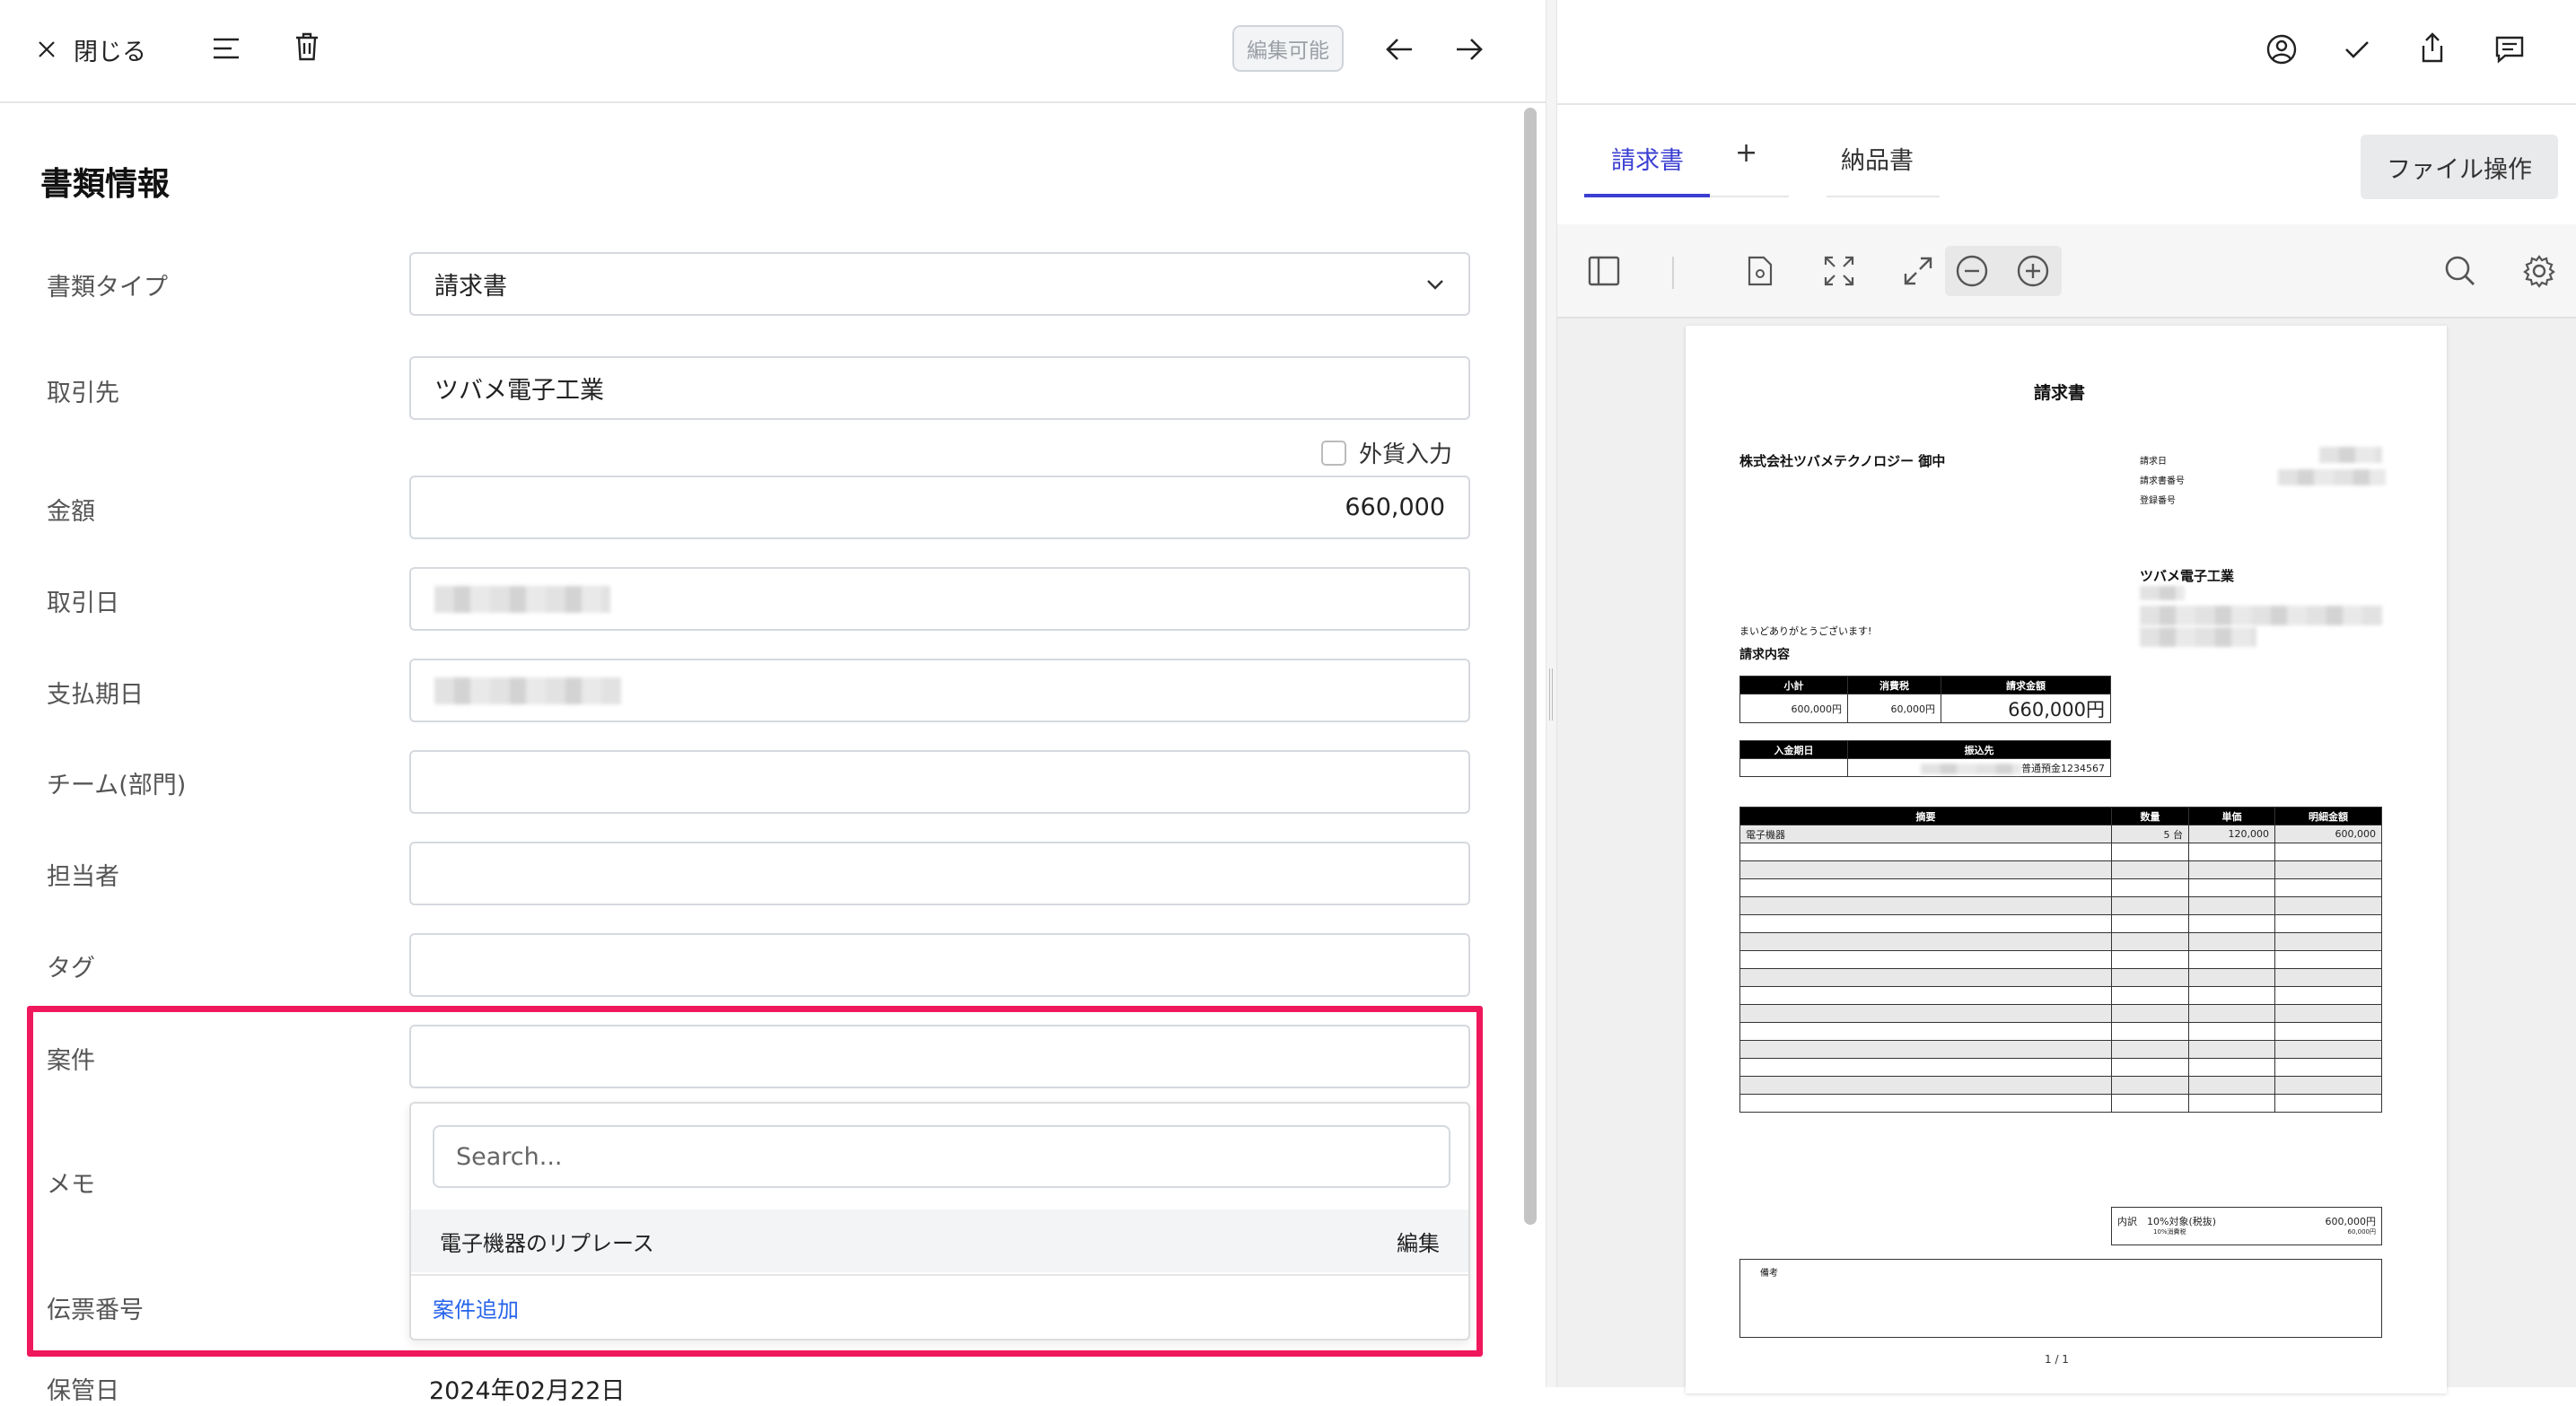 This screenshot has height=1406, width=2576. I want to click on breakdown-tax-label: 10%消費税, so click(2169, 1232).